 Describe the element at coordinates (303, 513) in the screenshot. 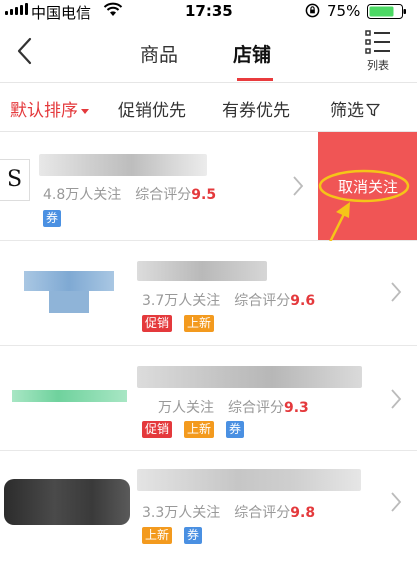

I see `score-value: 9.8` at that location.